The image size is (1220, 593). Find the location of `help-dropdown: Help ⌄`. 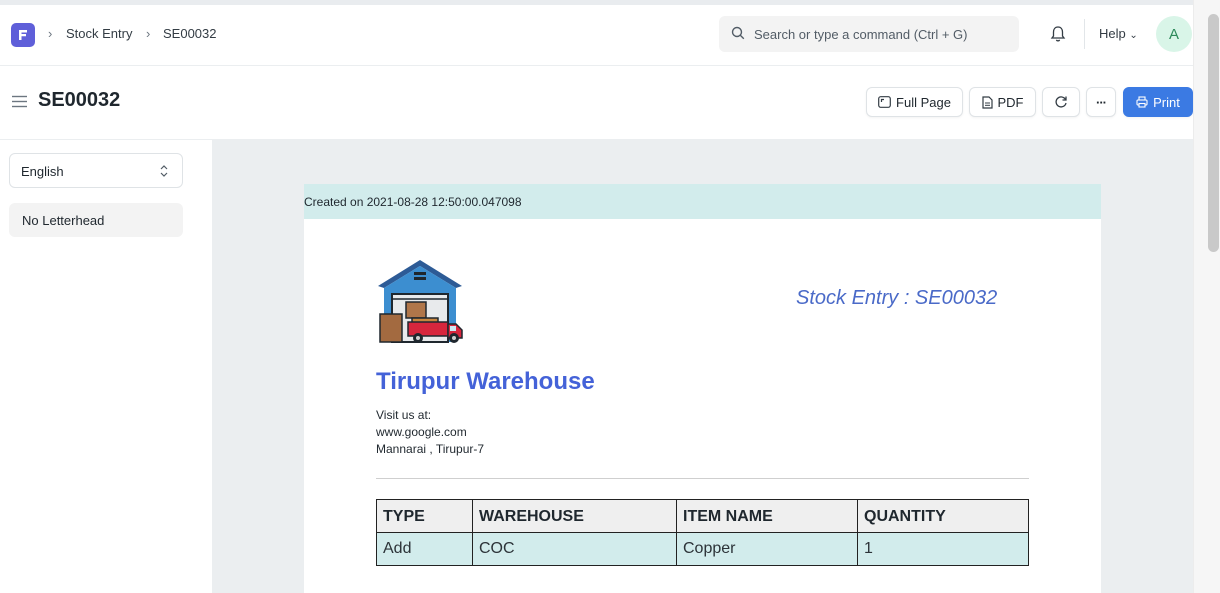

help-dropdown: Help ⌄ is located at coordinates (1118, 33).